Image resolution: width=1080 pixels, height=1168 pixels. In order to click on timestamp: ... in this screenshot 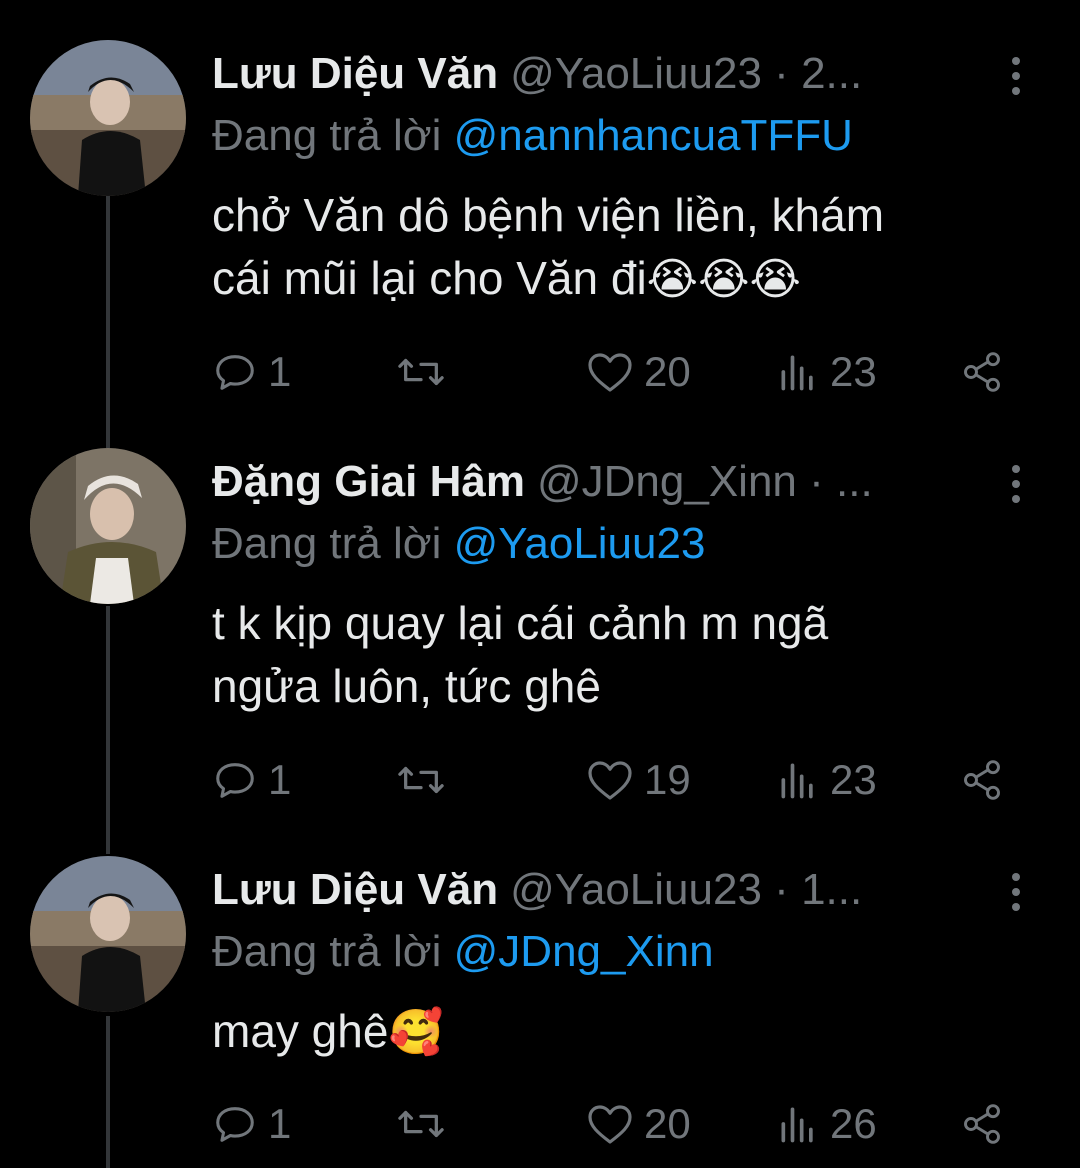, I will do `click(854, 481)`.